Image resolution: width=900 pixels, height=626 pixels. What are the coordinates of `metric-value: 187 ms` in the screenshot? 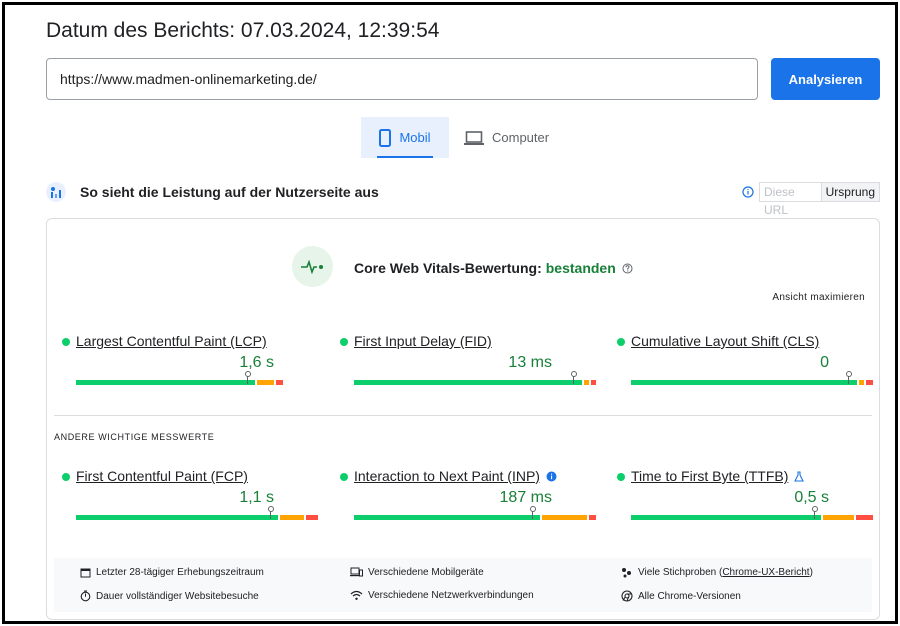 It's located at (525, 497).